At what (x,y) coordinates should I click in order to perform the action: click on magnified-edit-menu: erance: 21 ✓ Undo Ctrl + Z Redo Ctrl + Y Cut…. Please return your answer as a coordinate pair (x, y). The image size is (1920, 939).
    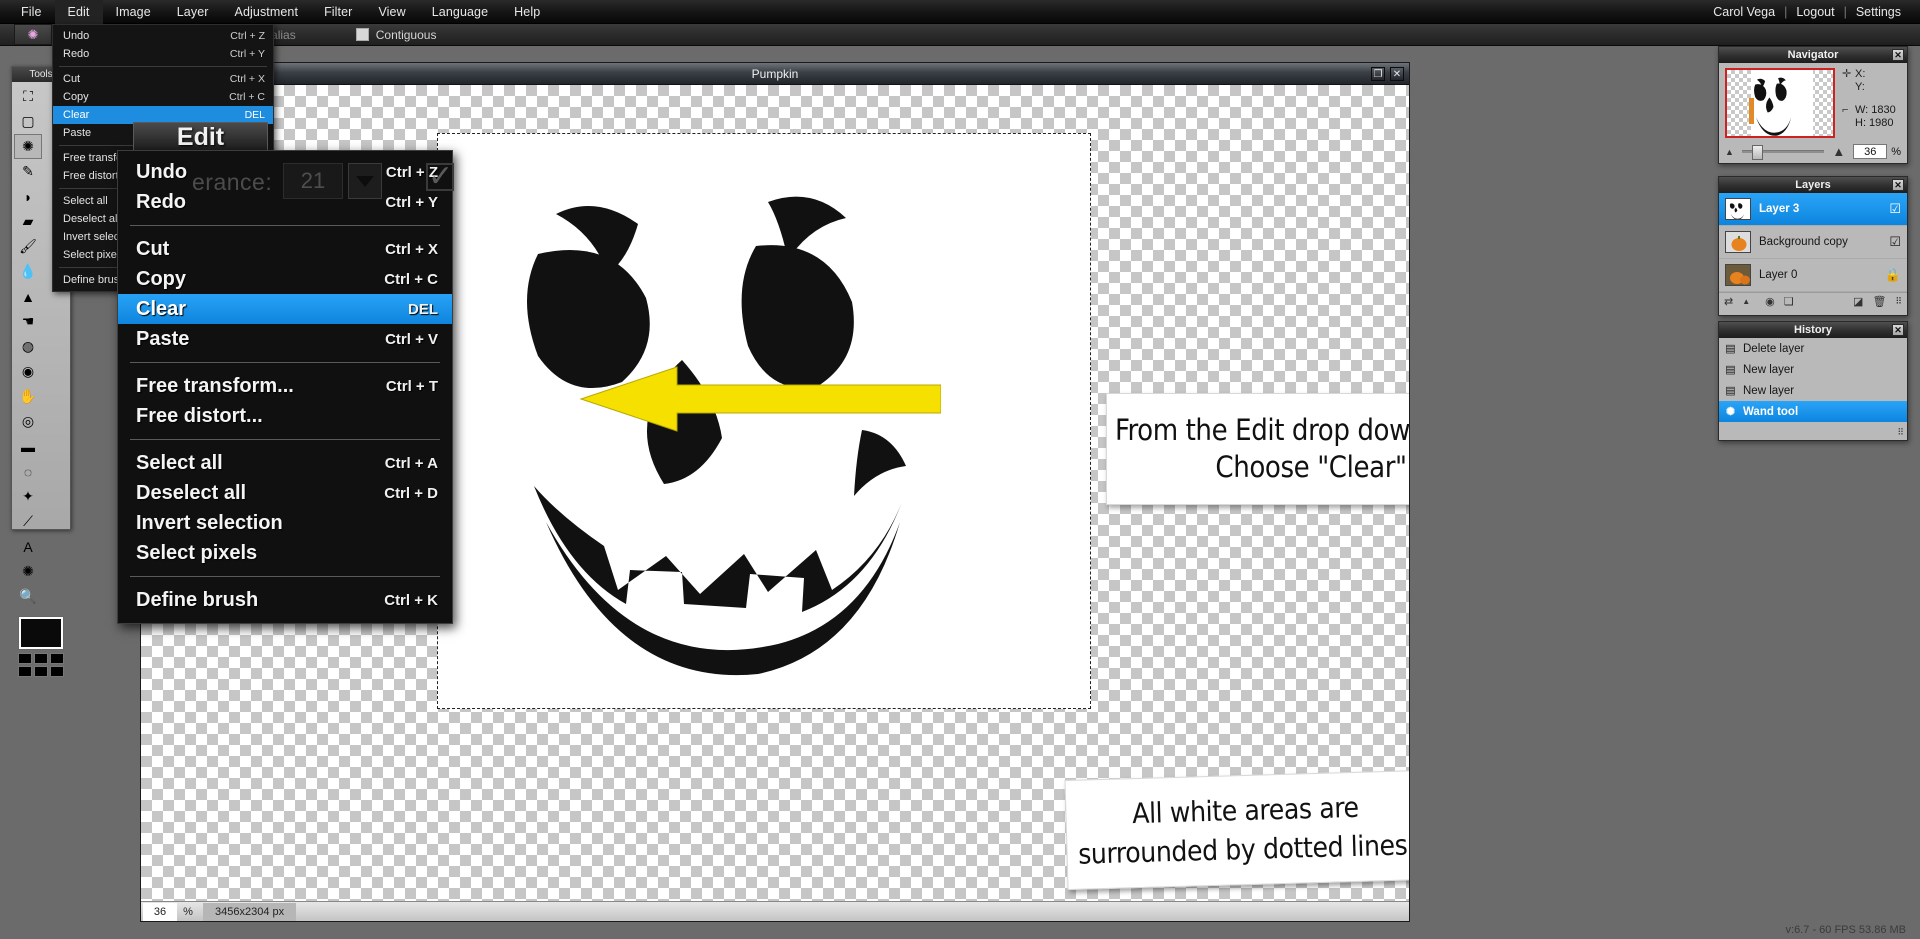
    Looking at the image, I should click on (285, 387).